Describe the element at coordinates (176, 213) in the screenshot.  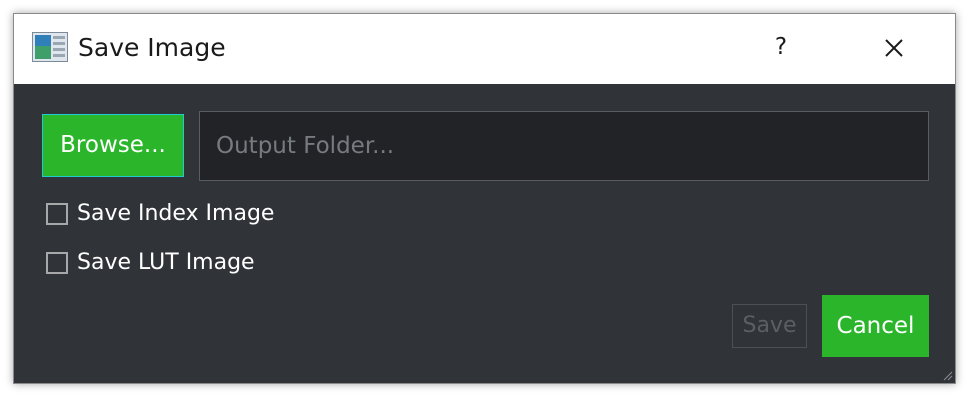
I see `save-index-image-label: Save Index Image` at that location.